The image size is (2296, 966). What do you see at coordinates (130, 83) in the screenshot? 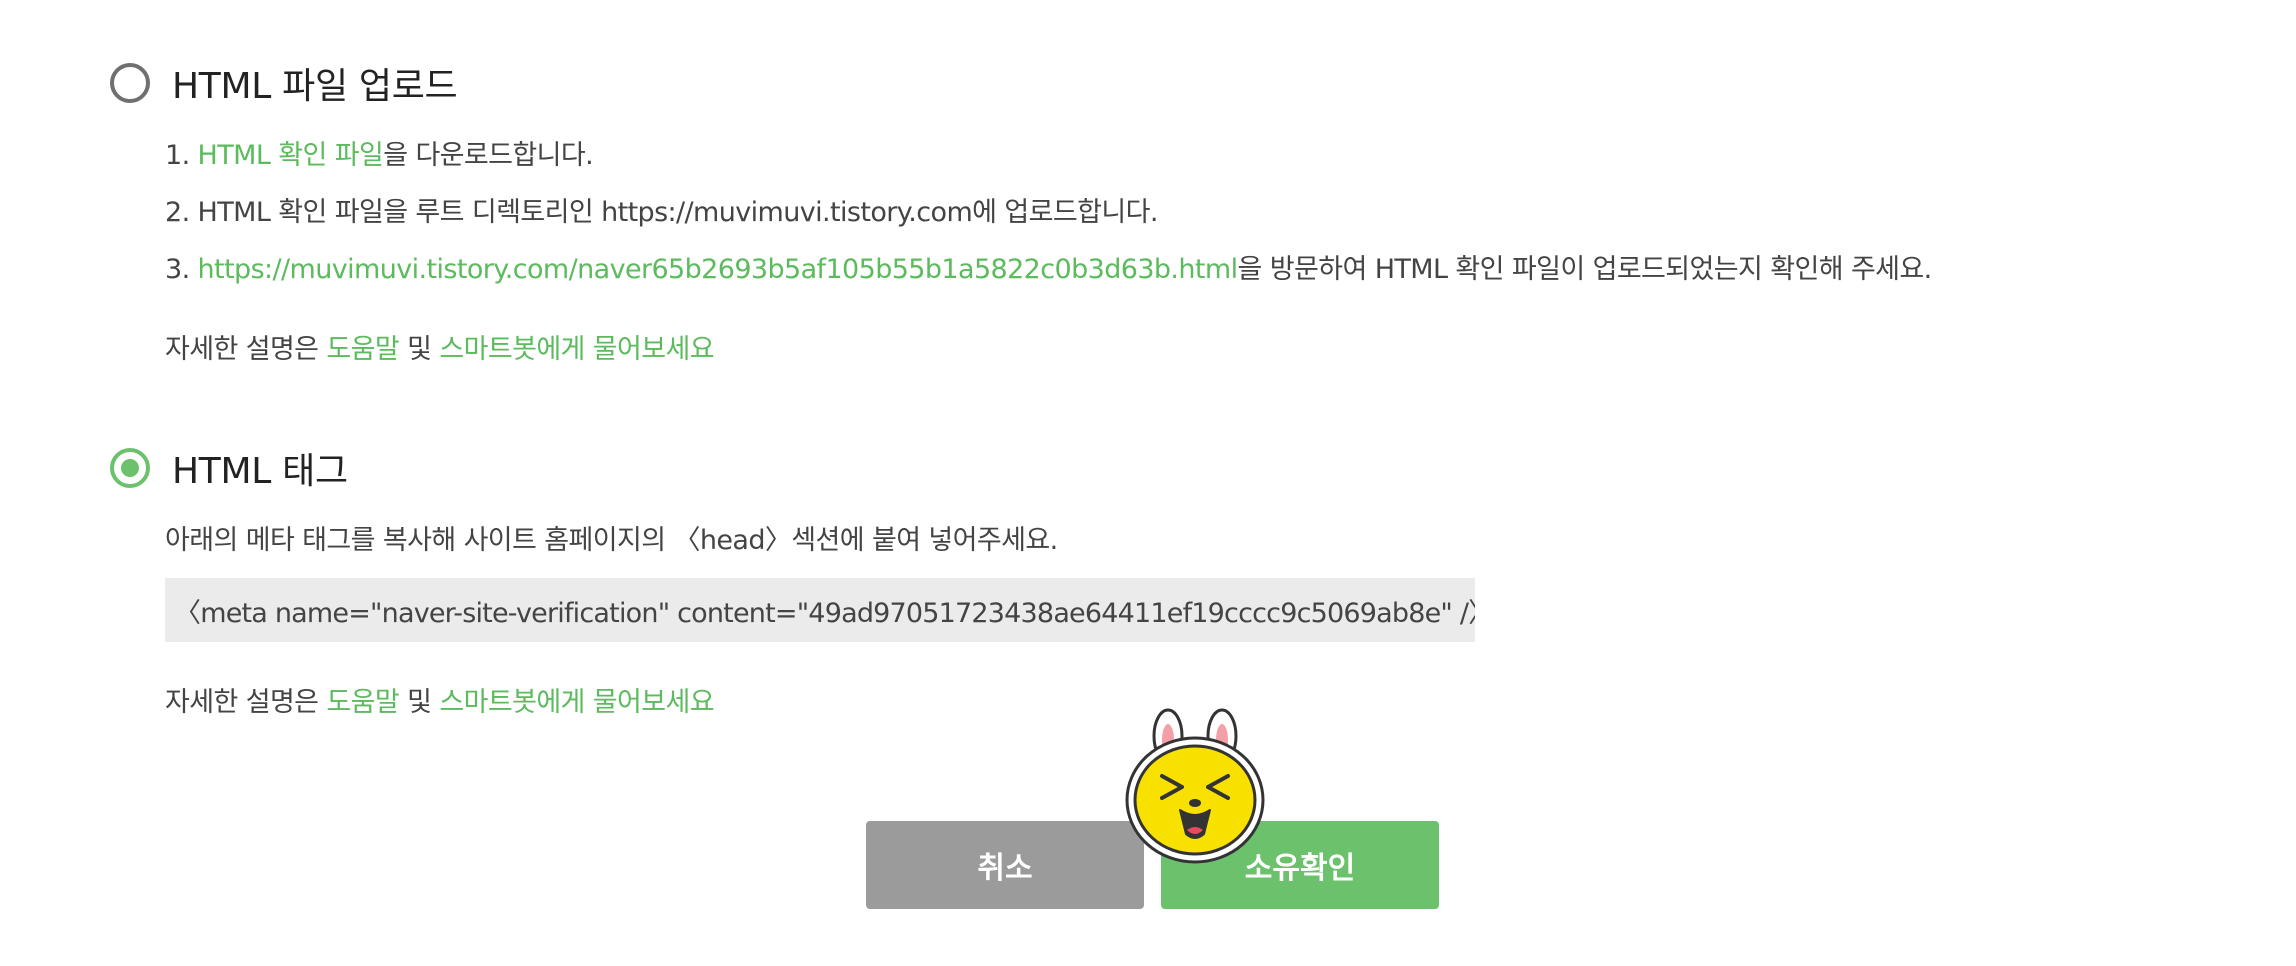
I see `radio-unselected-icon` at bounding box center [130, 83].